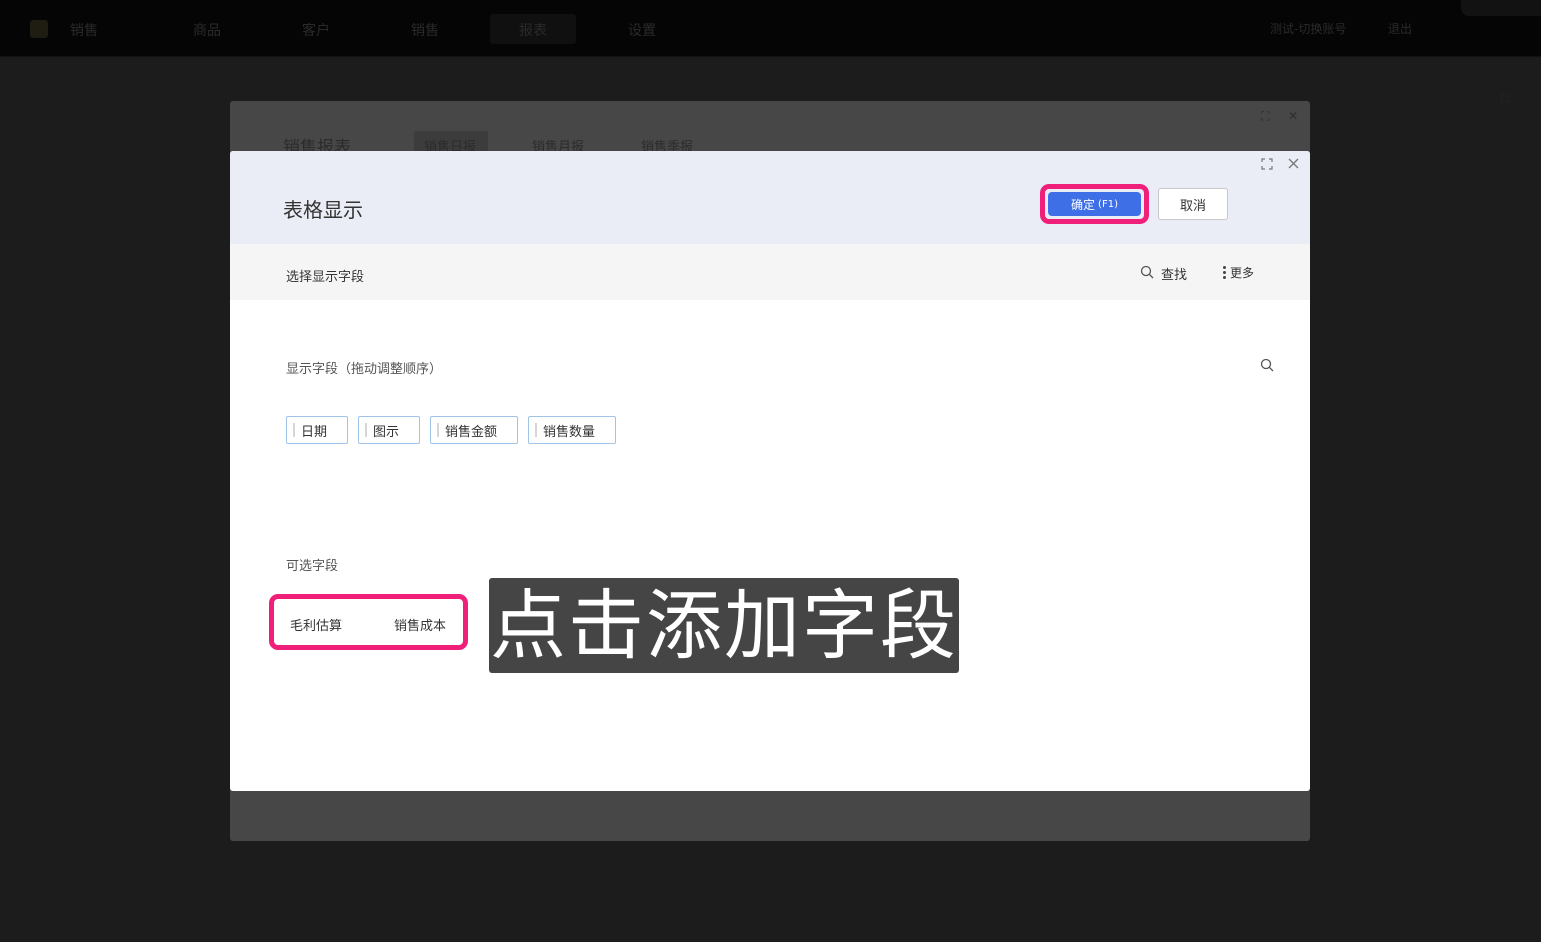 This screenshot has width=1541, height=942. I want to click on app-logo, so click(39, 29).